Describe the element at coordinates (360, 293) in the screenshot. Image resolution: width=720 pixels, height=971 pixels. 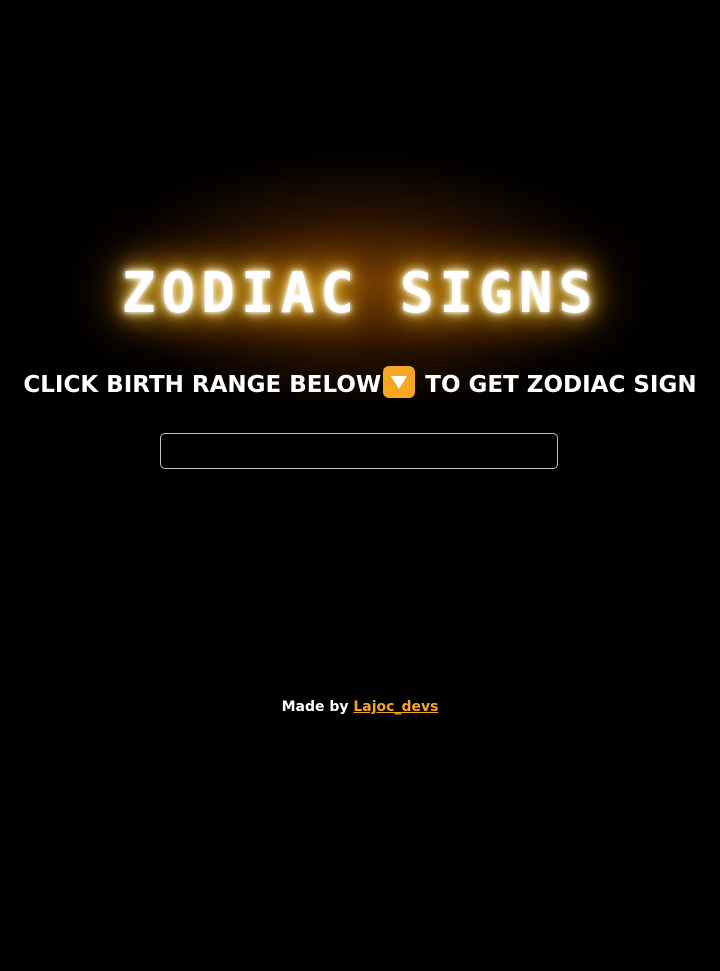
I see `page-title: ZODIAC SIGNS` at that location.